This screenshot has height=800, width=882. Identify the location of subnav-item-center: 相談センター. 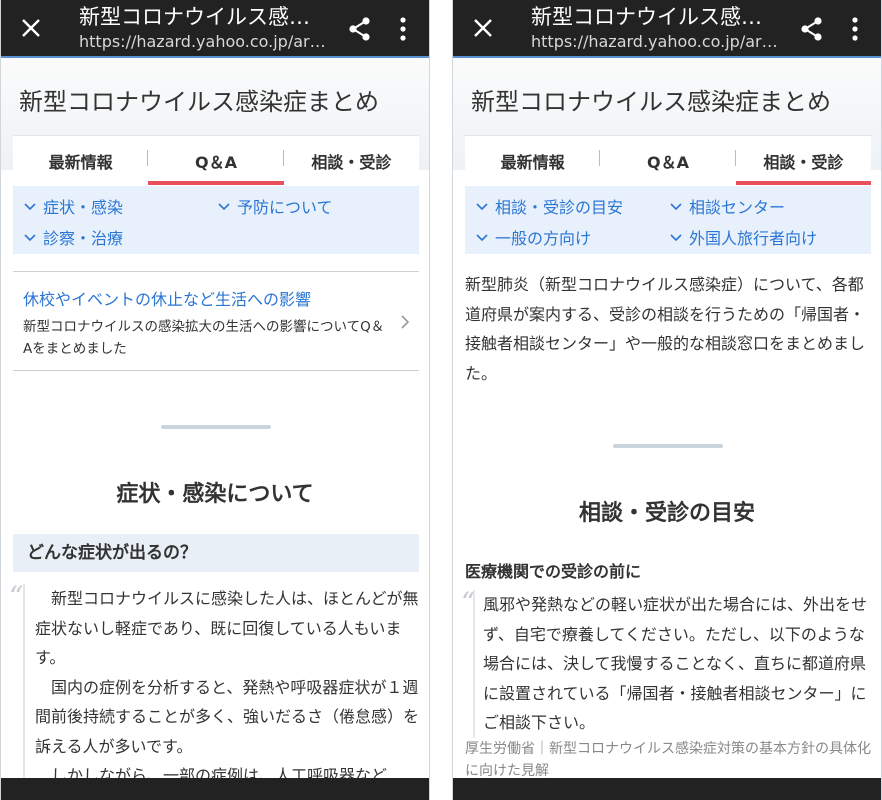
(727, 206).